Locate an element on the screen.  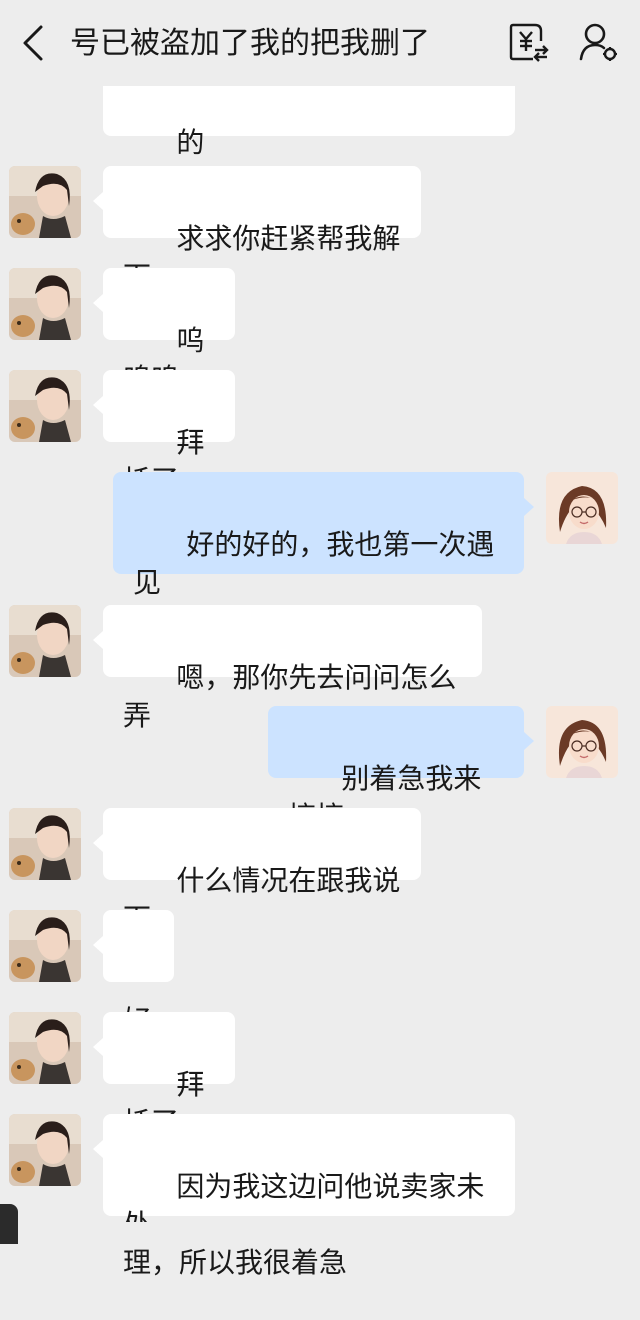
back-button is located at coordinates (32, 43).